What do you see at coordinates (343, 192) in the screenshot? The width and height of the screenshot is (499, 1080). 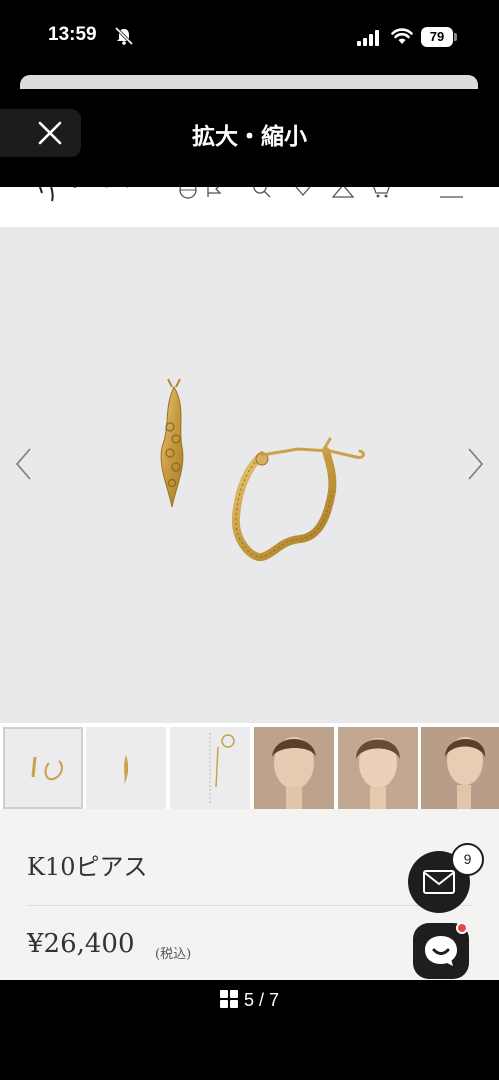 I see `account-icon` at bounding box center [343, 192].